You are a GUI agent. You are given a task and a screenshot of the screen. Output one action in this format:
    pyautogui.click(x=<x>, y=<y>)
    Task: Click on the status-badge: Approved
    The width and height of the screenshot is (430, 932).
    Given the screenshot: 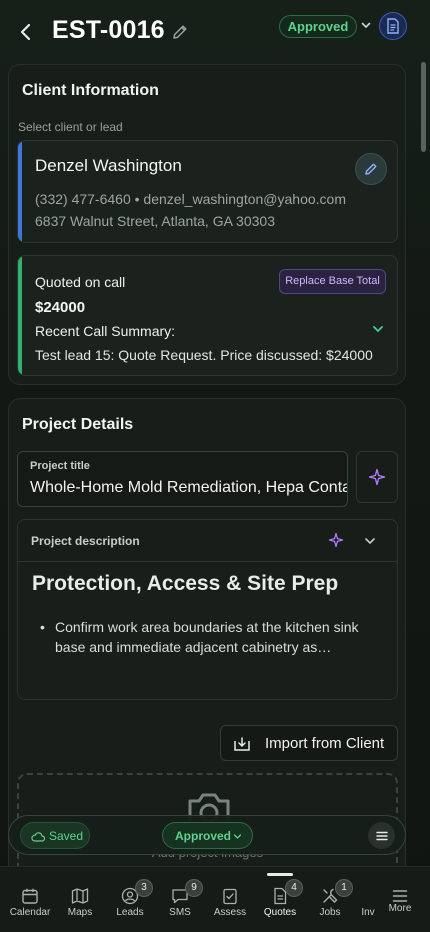 What is the action you would take?
    pyautogui.click(x=318, y=26)
    